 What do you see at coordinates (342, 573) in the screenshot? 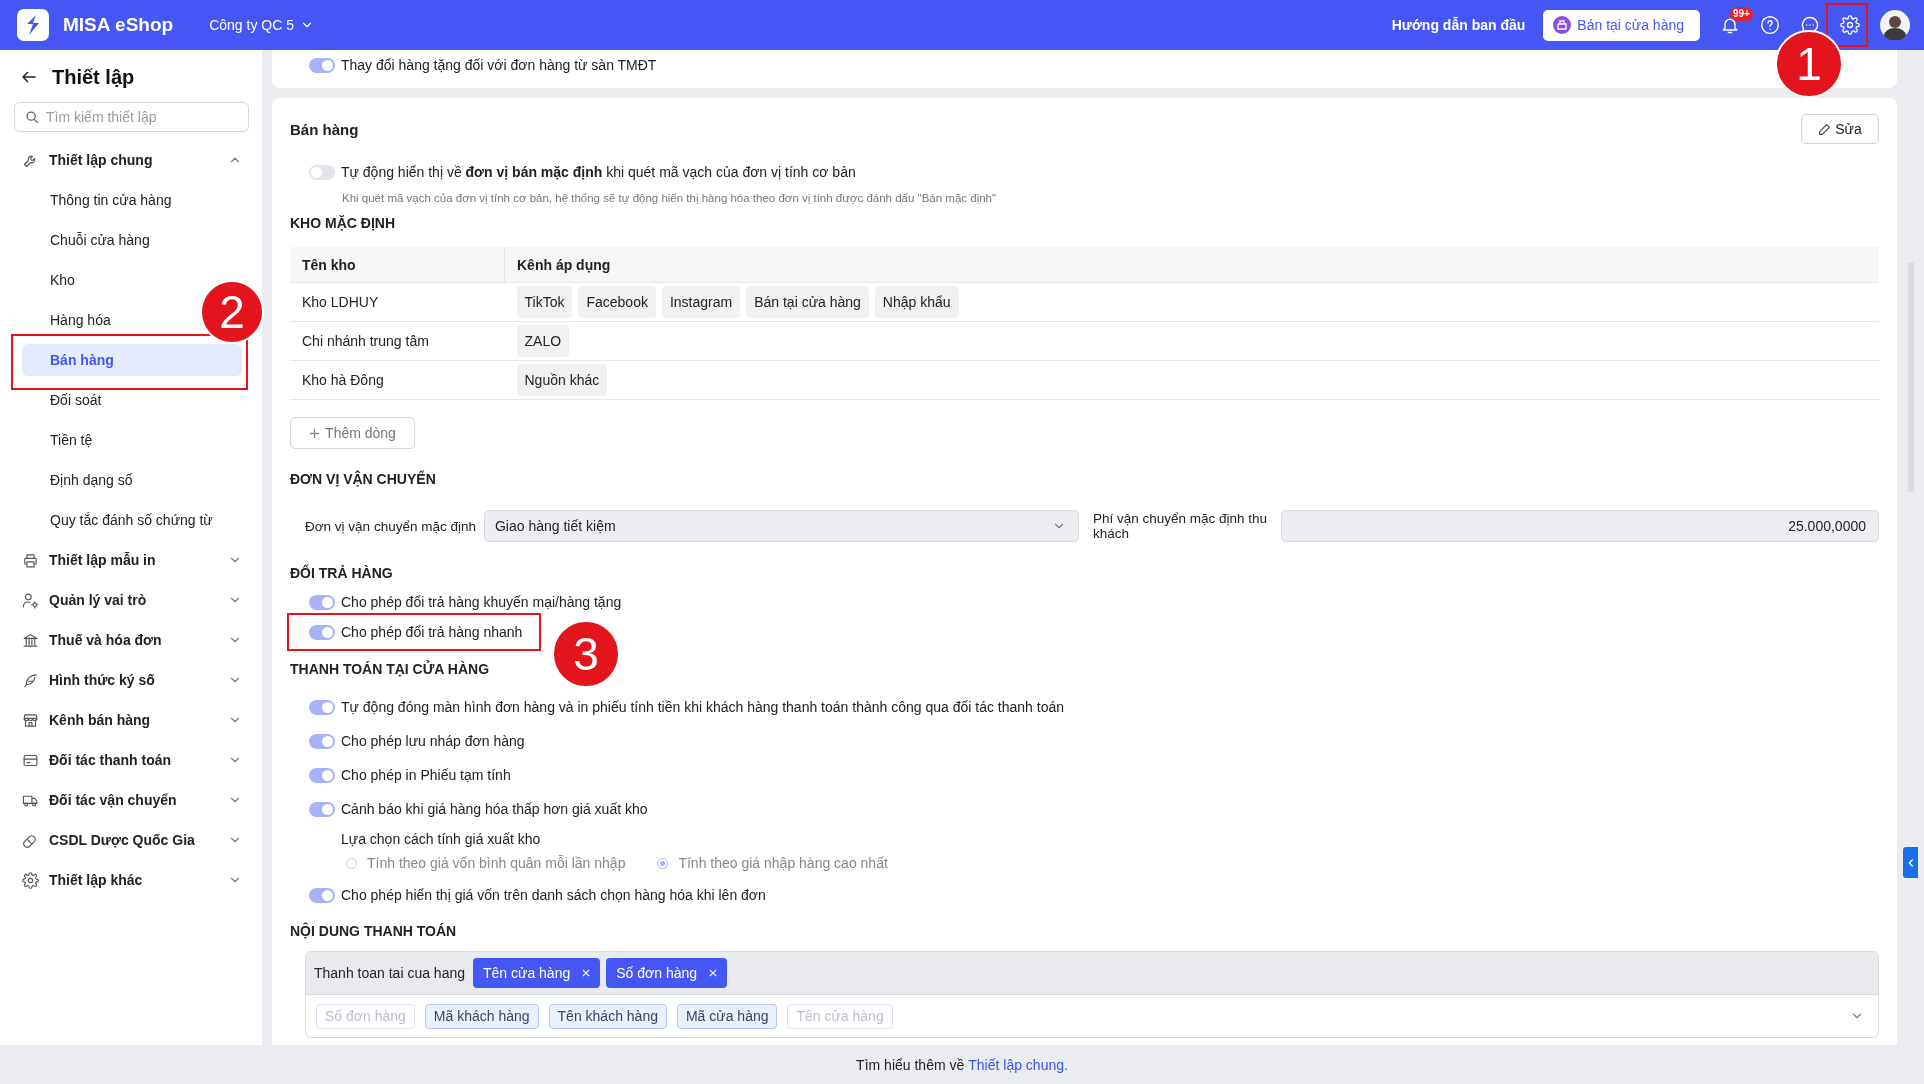
I see `section-heading: ĐỔI TRẢ HÀNG` at bounding box center [342, 573].